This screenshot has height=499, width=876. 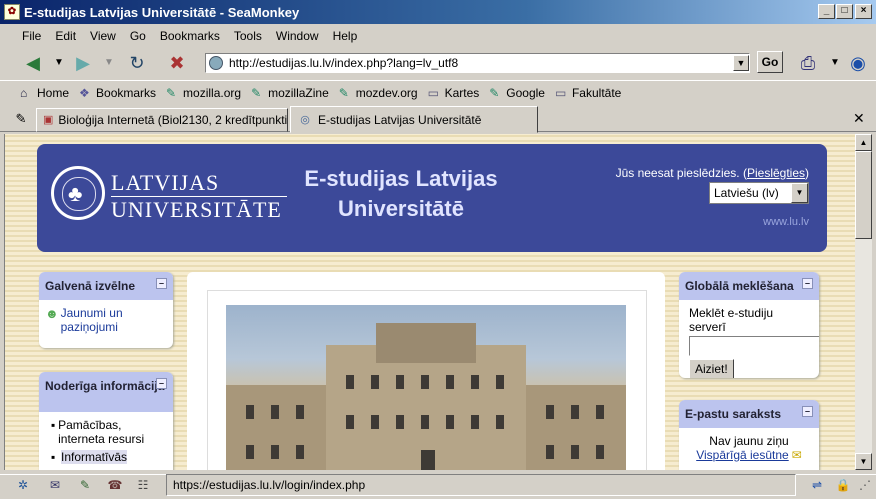 I want to click on resize-grip-icon: ⋰, so click(x=865, y=486).